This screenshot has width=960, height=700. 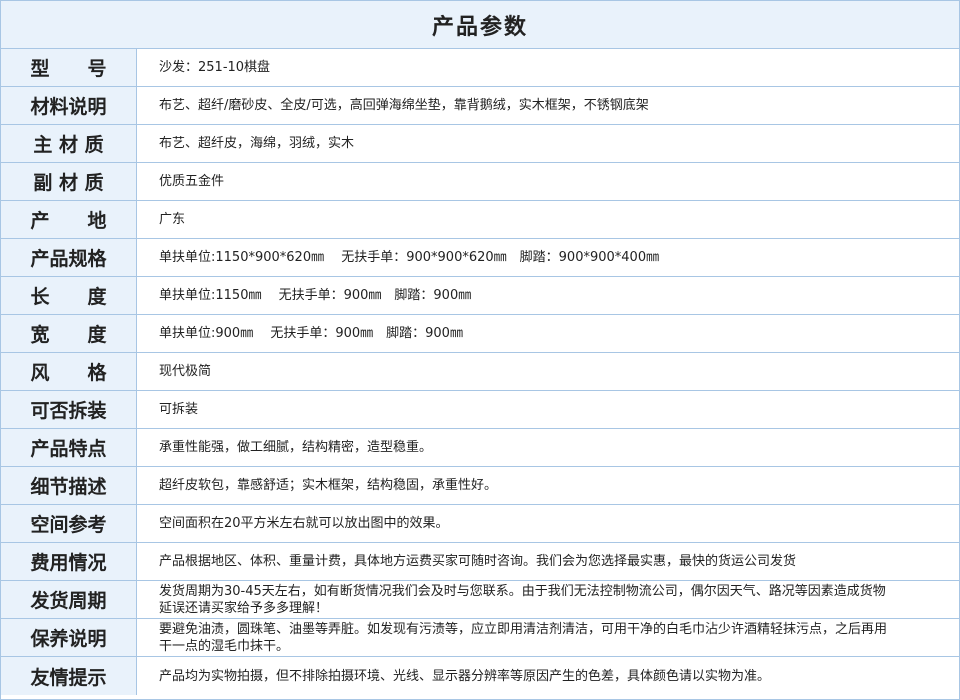 I want to click on row-label-materials: 材料说明, so click(x=69, y=105).